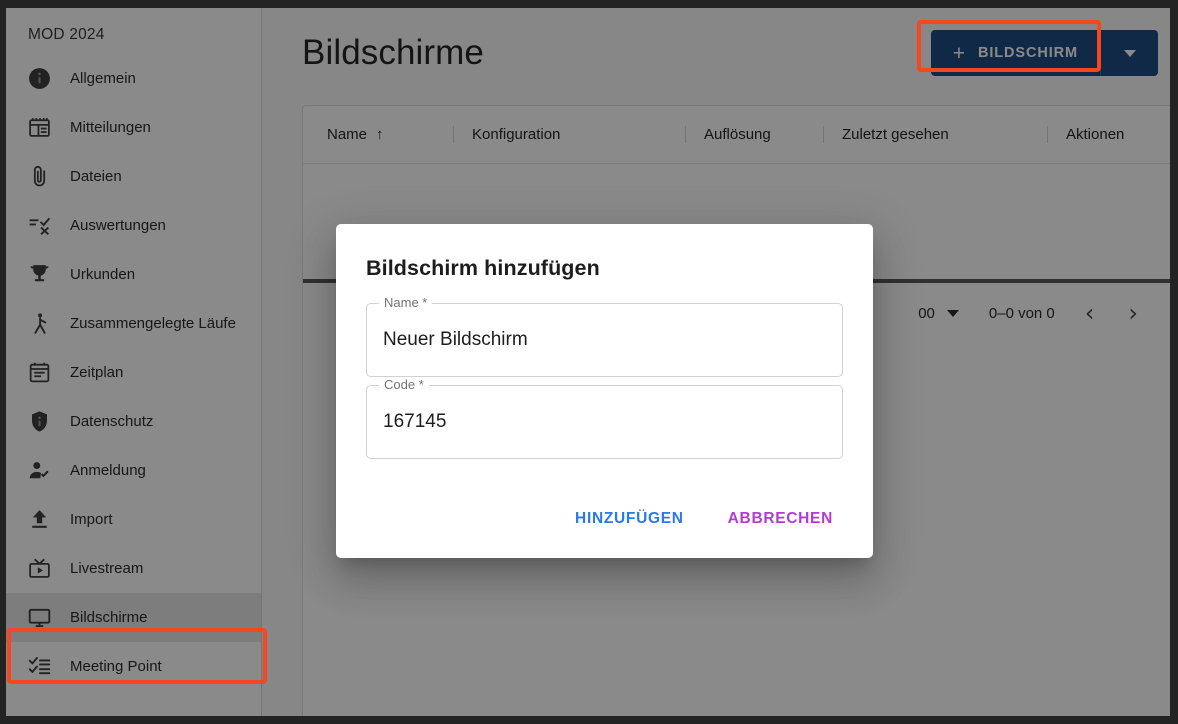 The image size is (1178, 724). I want to click on name-field: Name * Neuer Bildschirm, so click(604, 336).